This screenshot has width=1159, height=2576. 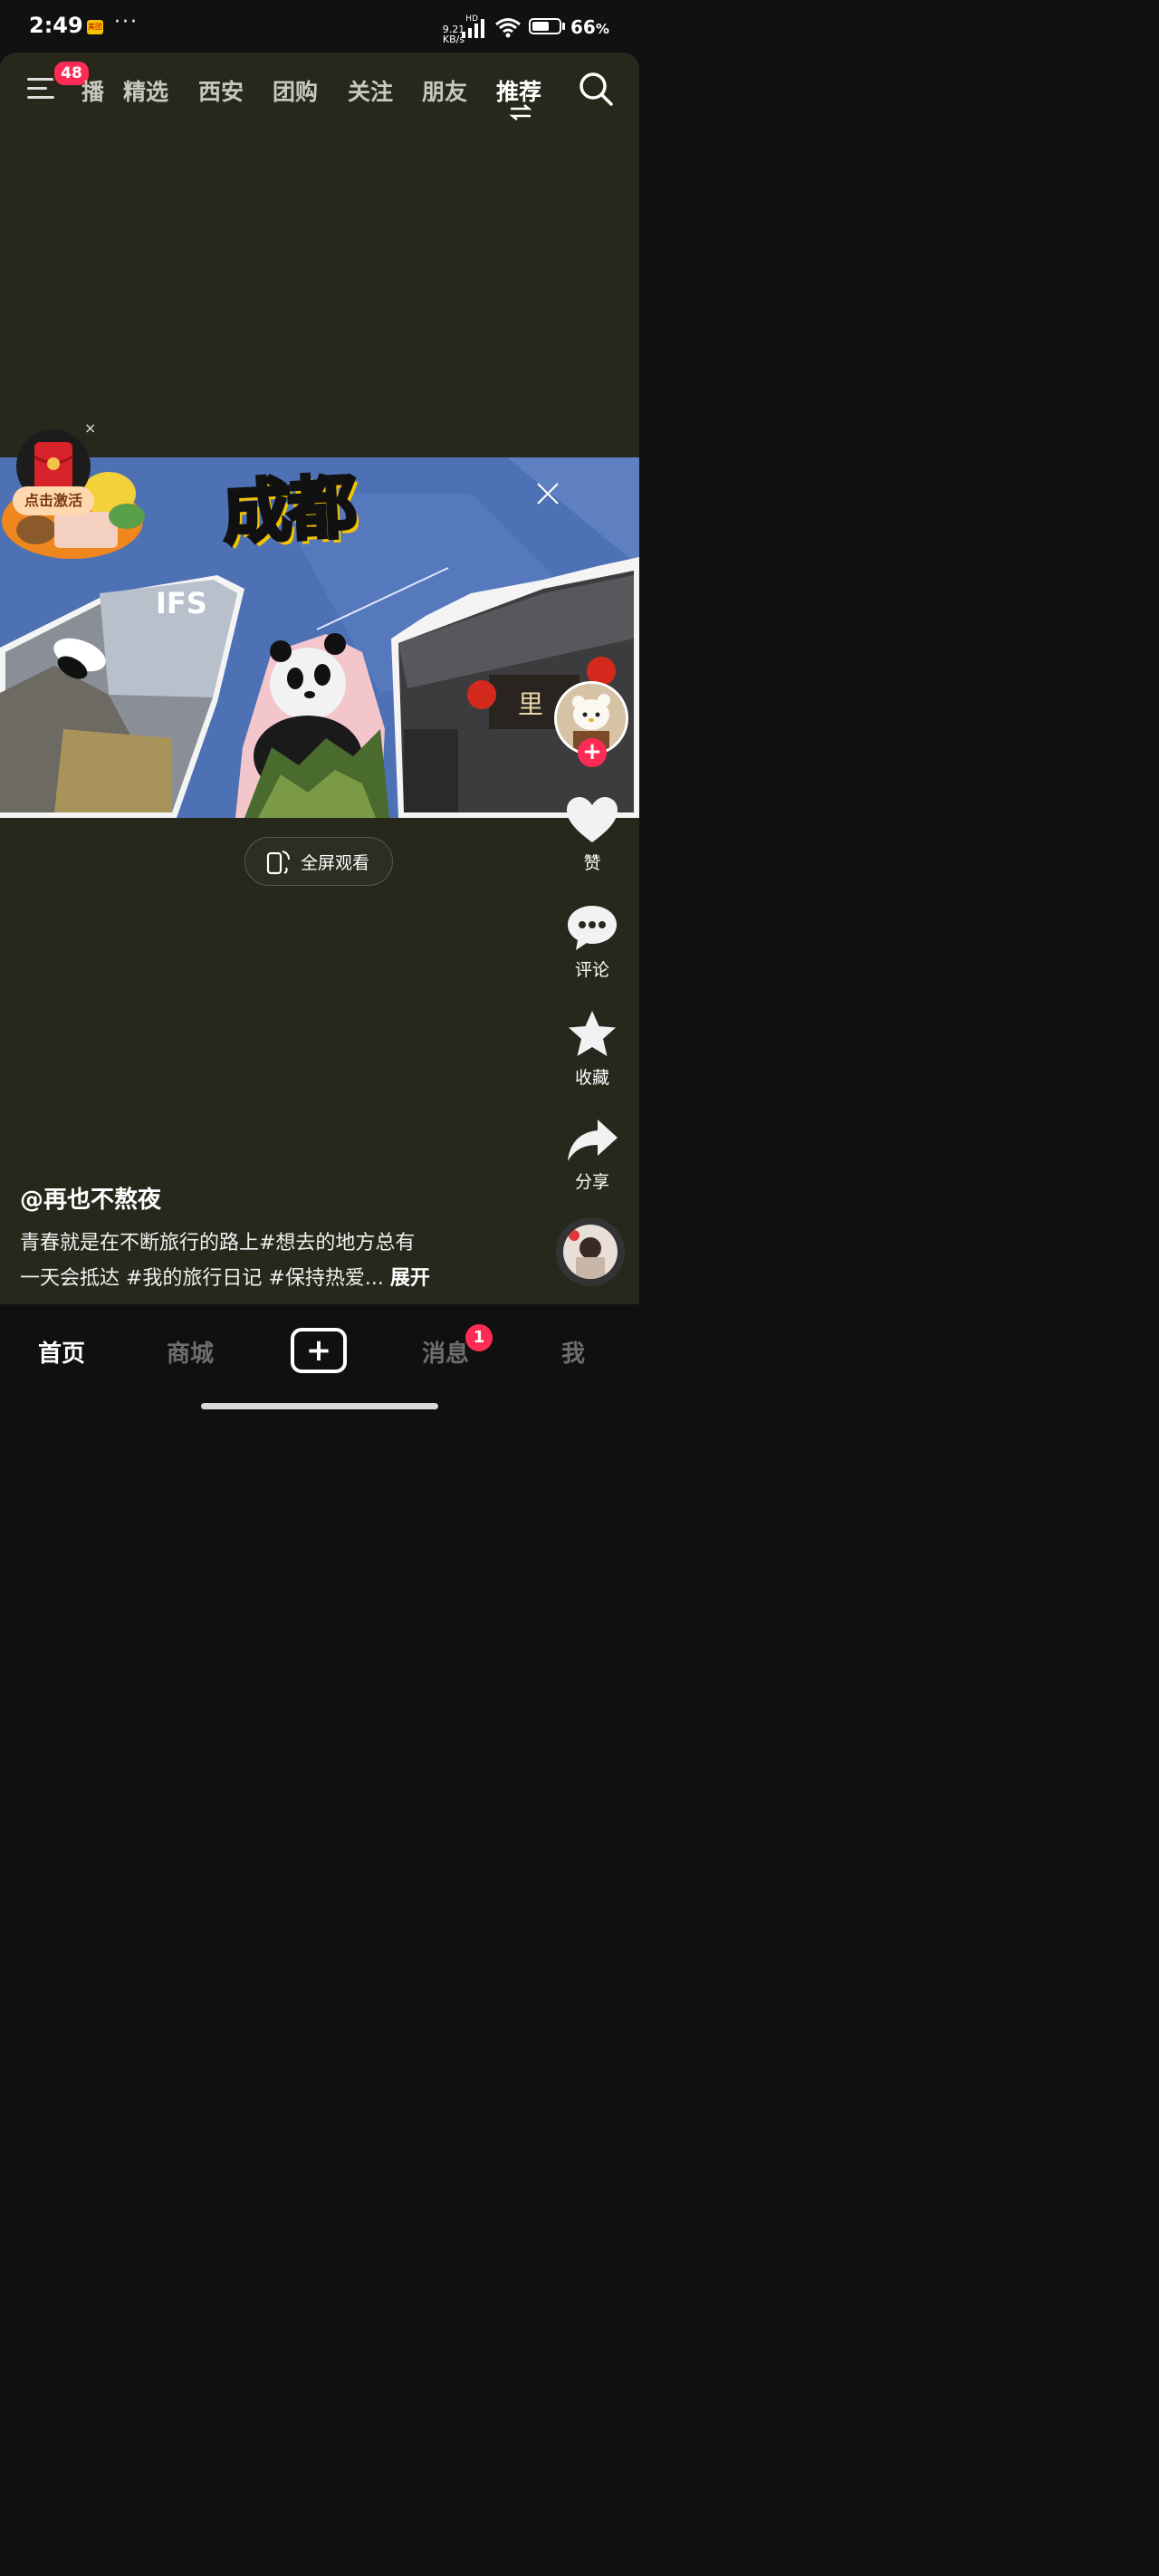 I want to click on swap-icon, so click(x=520, y=112).